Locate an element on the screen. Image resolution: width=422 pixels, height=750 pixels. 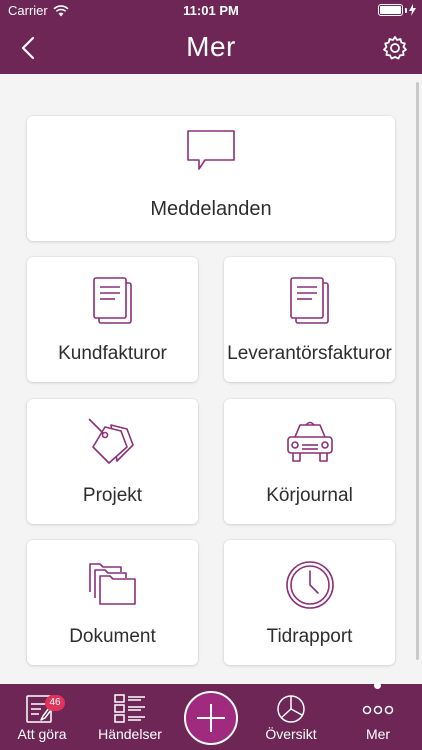
mileage-log-card: Körjournal is located at coordinates (309, 461).